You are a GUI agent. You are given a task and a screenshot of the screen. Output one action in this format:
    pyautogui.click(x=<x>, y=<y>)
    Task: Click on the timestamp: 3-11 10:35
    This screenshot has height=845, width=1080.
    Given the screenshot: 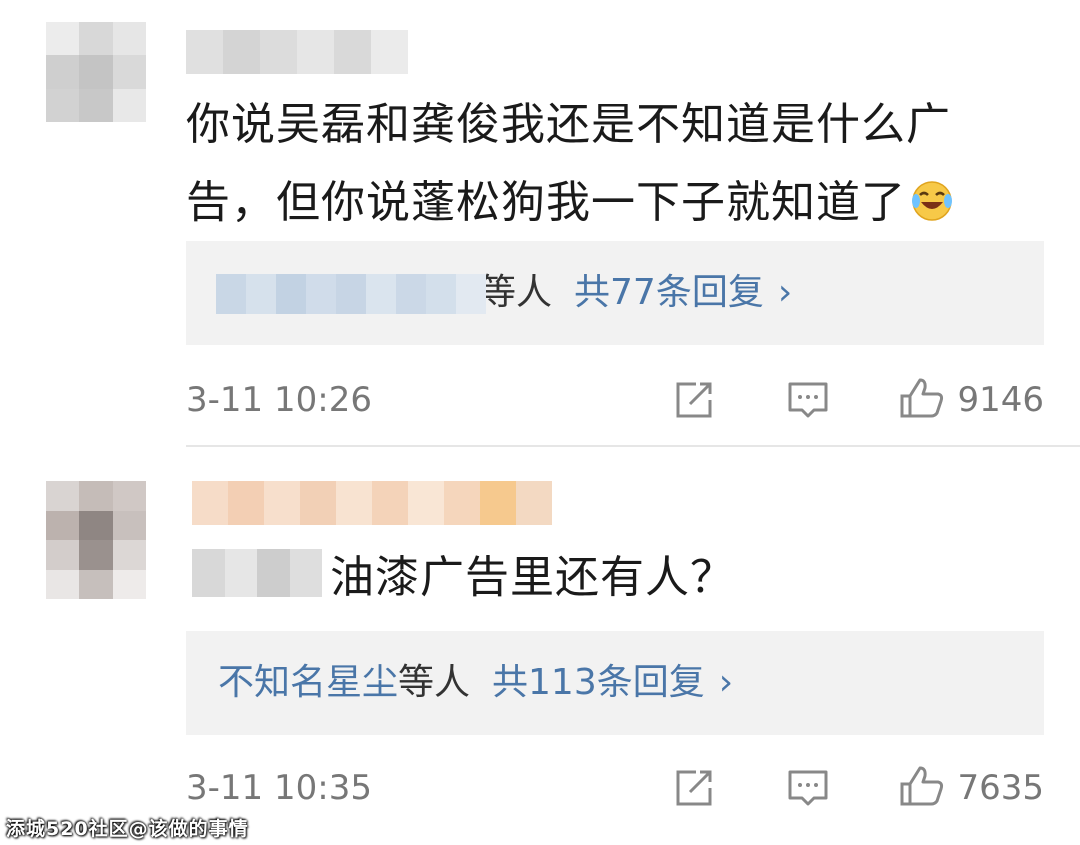 What is the action you would take?
    pyautogui.click(x=279, y=788)
    